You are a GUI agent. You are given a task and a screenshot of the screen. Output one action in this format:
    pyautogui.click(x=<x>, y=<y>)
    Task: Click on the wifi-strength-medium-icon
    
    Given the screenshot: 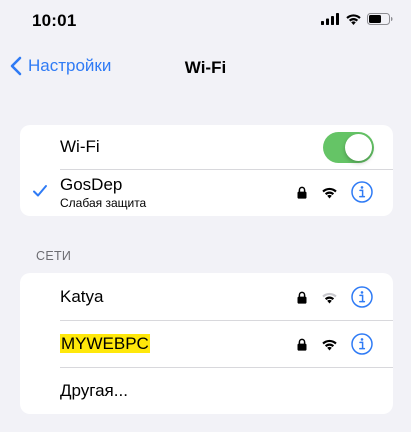 What is the action you would take?
    pyautogui.click(x=329, y=297)
    